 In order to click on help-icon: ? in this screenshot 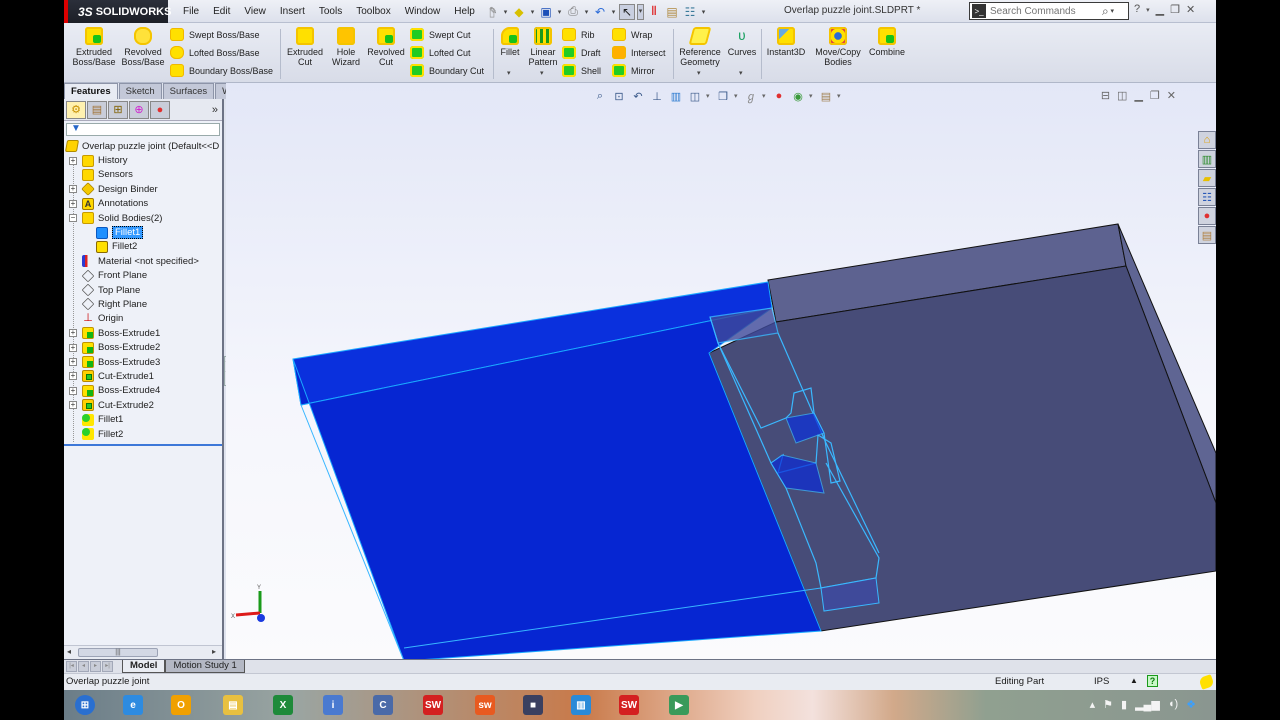, I will do `click(1137, 9)`.